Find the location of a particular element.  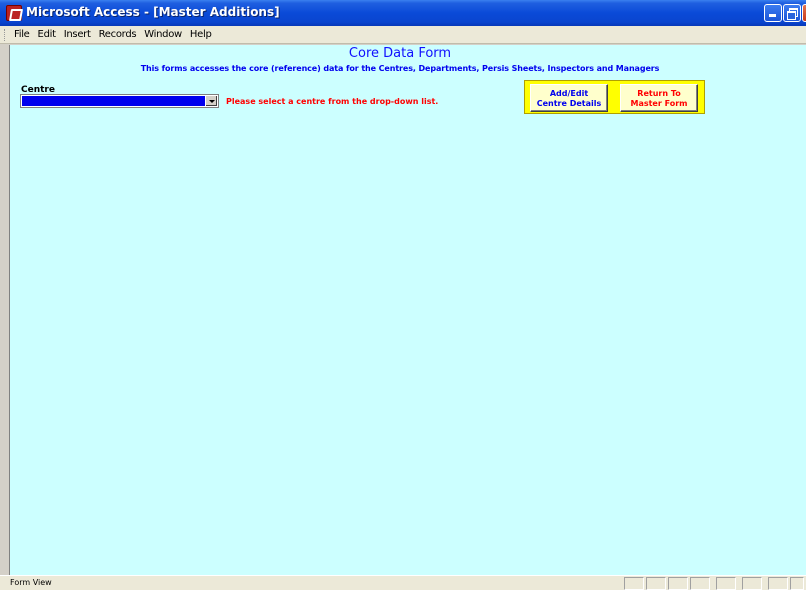

status-text: Form View is located at coordinates (31, 582).